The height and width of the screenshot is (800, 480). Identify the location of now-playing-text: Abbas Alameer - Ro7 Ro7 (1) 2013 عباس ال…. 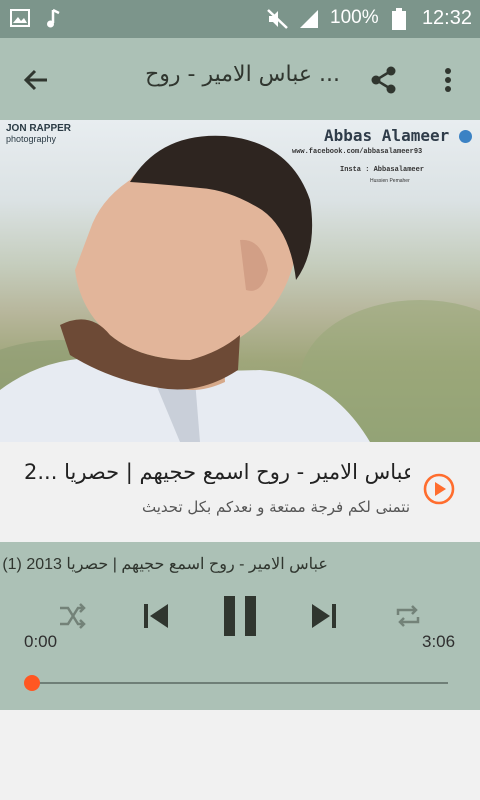
(164, 564).